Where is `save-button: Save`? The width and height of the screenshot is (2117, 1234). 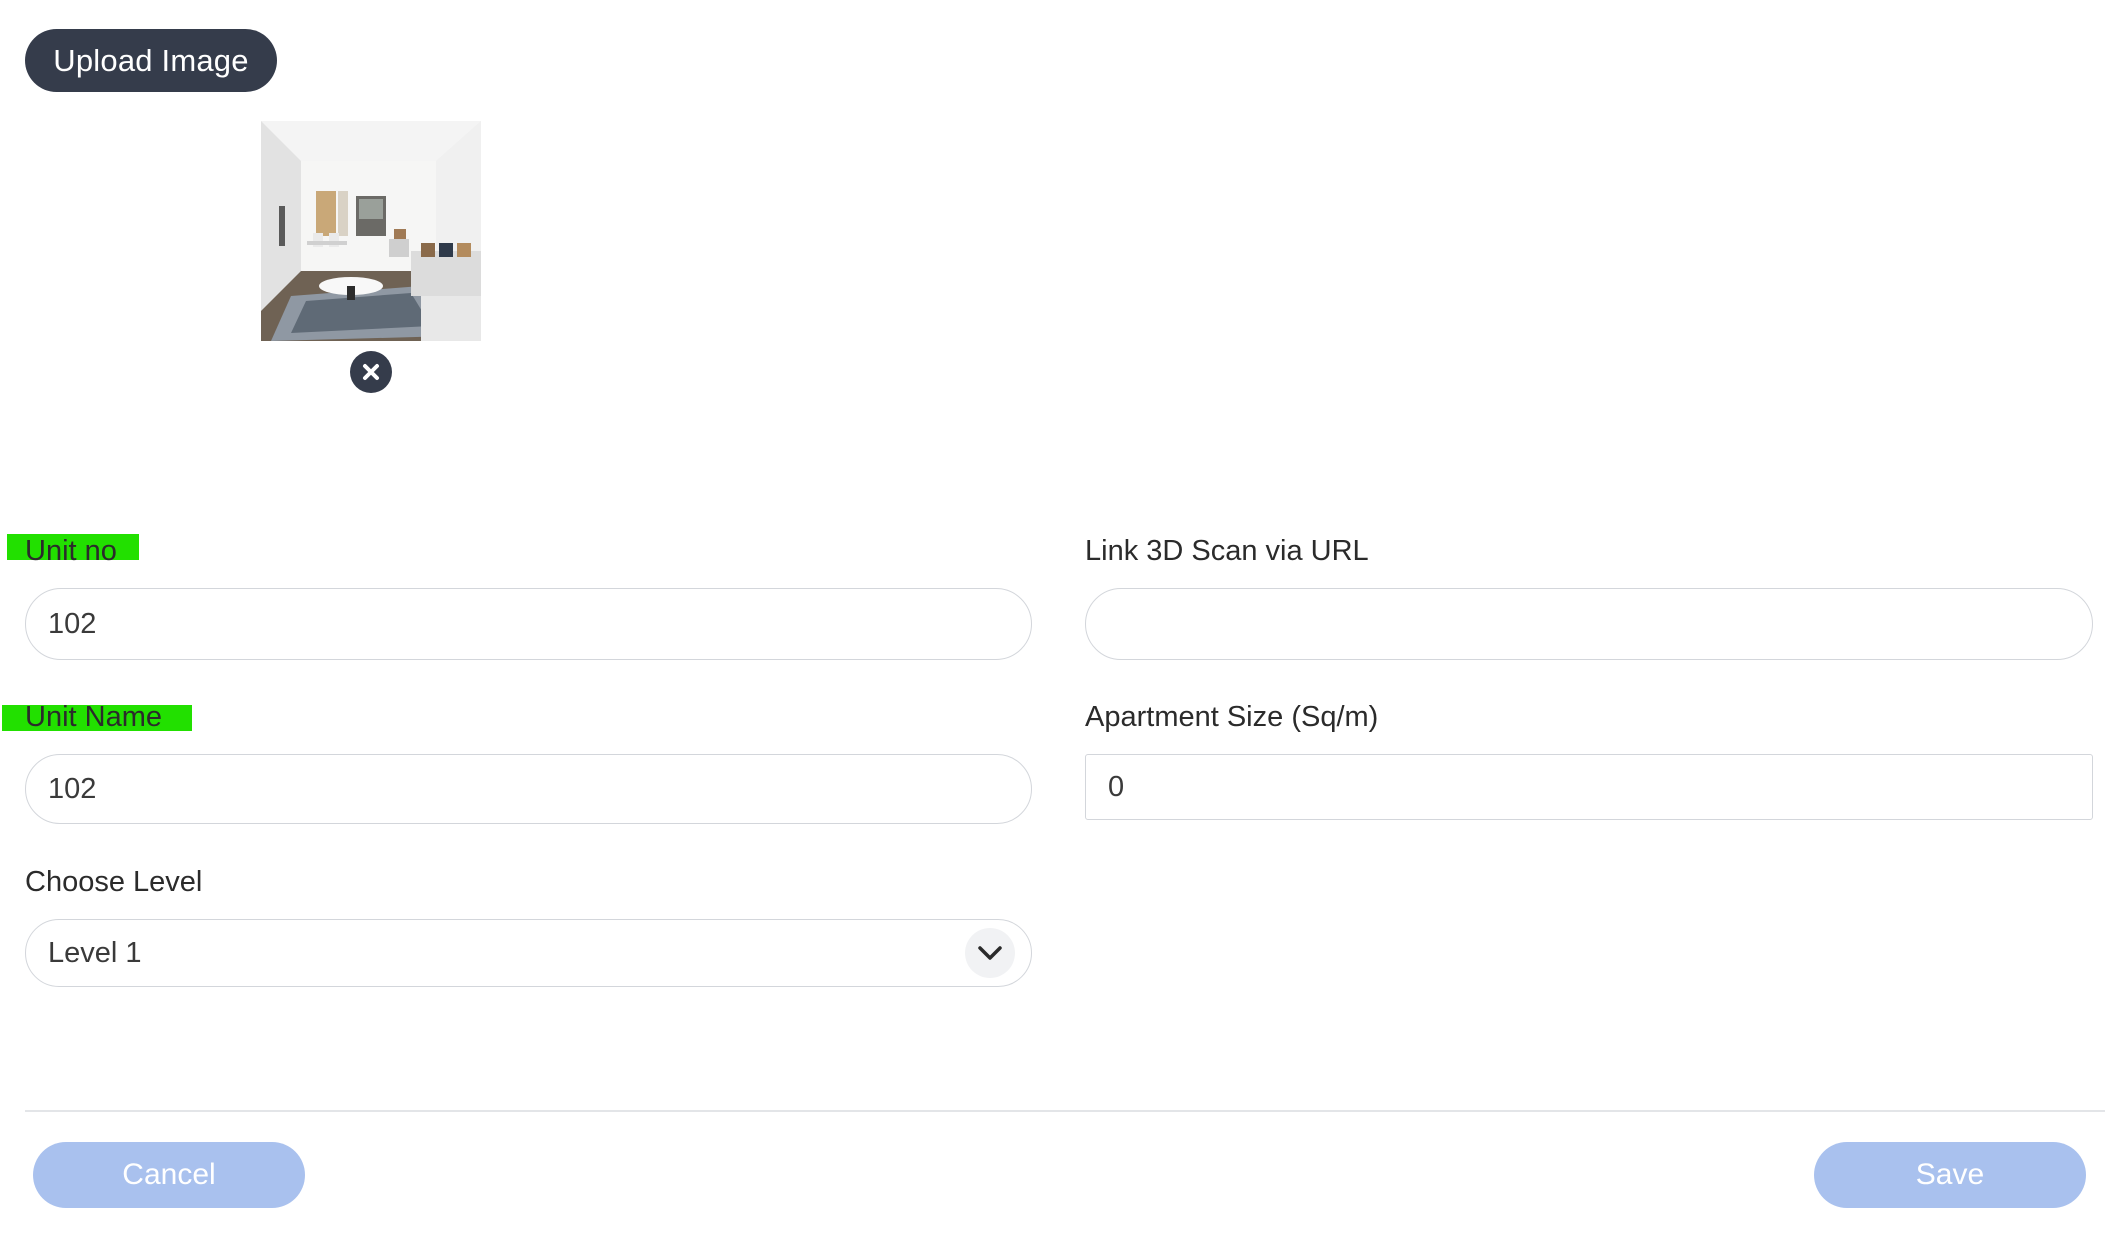
save-button: Save is located at coordinates (1950, 1175).